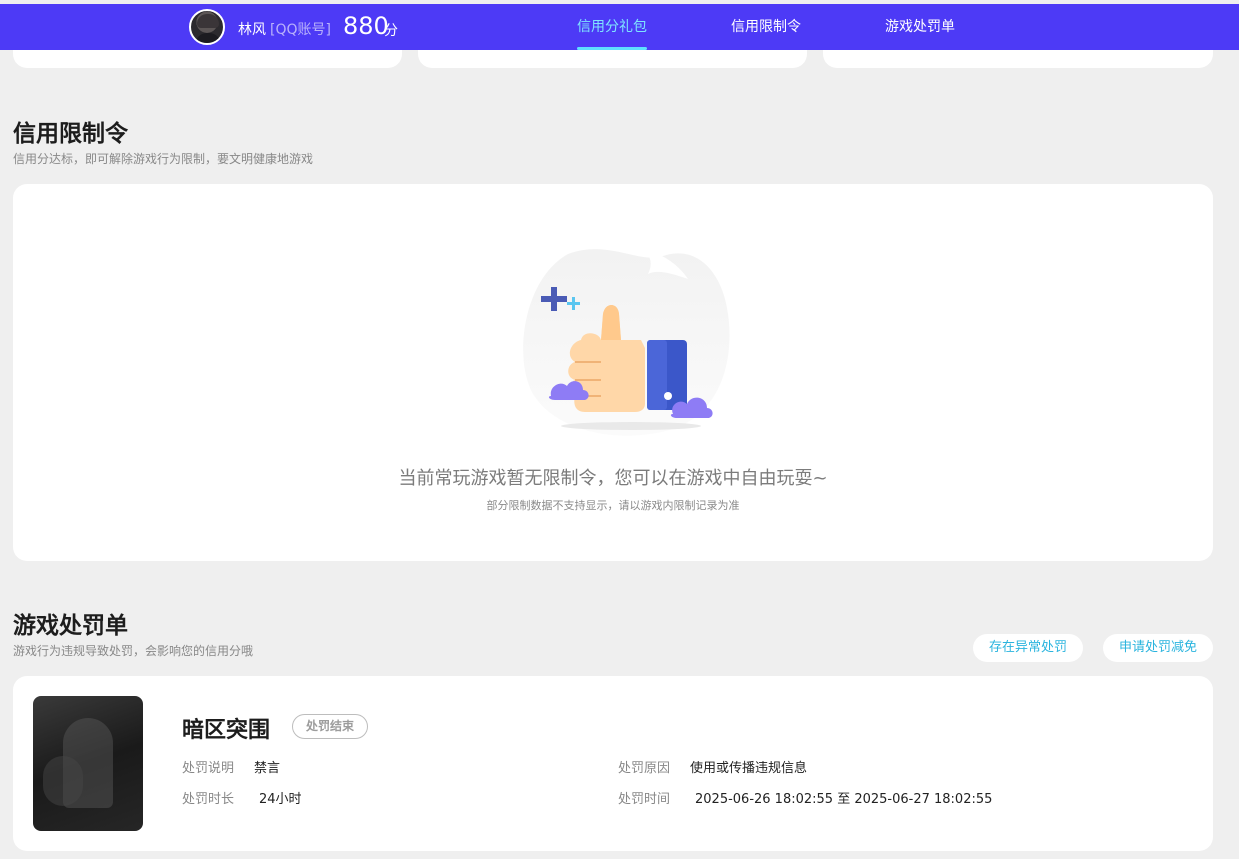  What do you see at coordinates (749, 768) in the screenshot?
I see `reason-value: 使用或传播违规信息` at bounding box center [749, 768].